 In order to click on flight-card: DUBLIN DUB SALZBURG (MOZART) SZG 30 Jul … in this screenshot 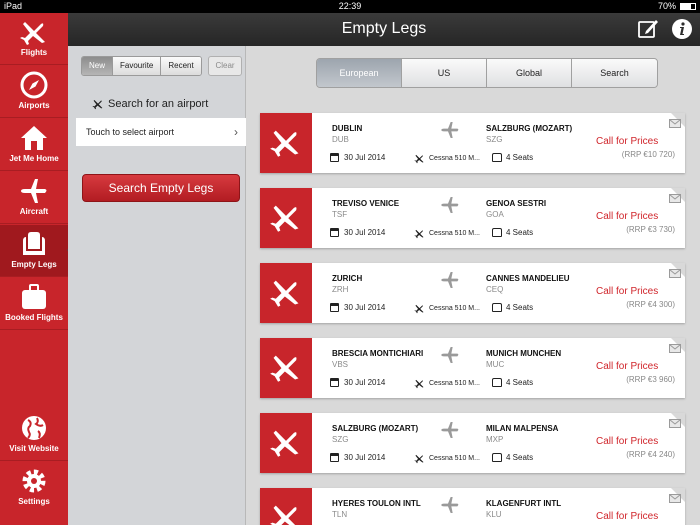, I will do `click(472, 143)`.